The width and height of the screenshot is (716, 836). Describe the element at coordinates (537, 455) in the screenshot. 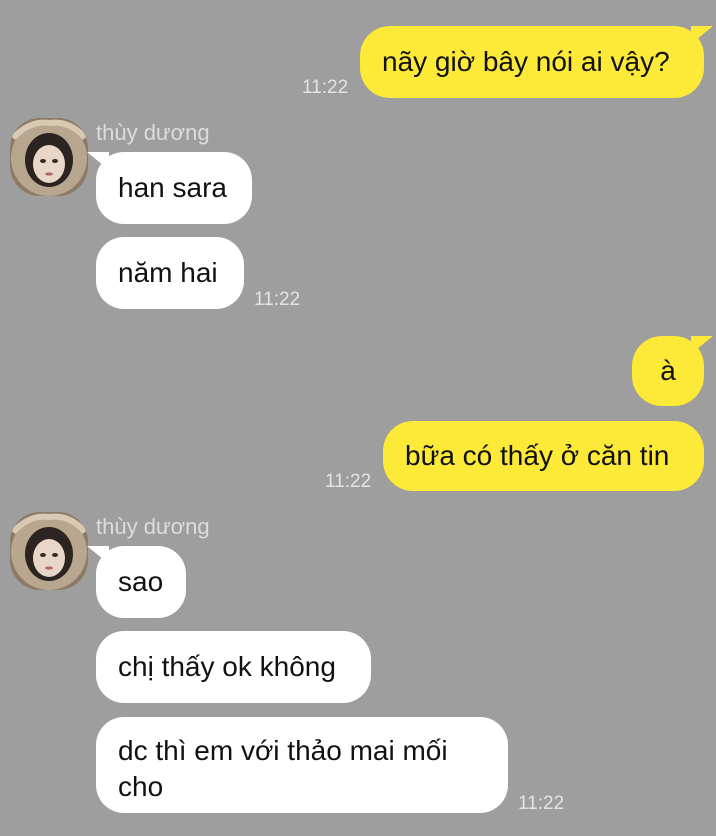

I see `message-text: bữa có thấy ở căn tin` at that location.